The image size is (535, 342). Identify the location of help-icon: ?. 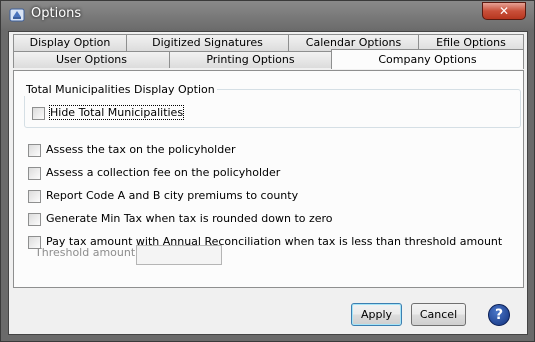
(499, 315).